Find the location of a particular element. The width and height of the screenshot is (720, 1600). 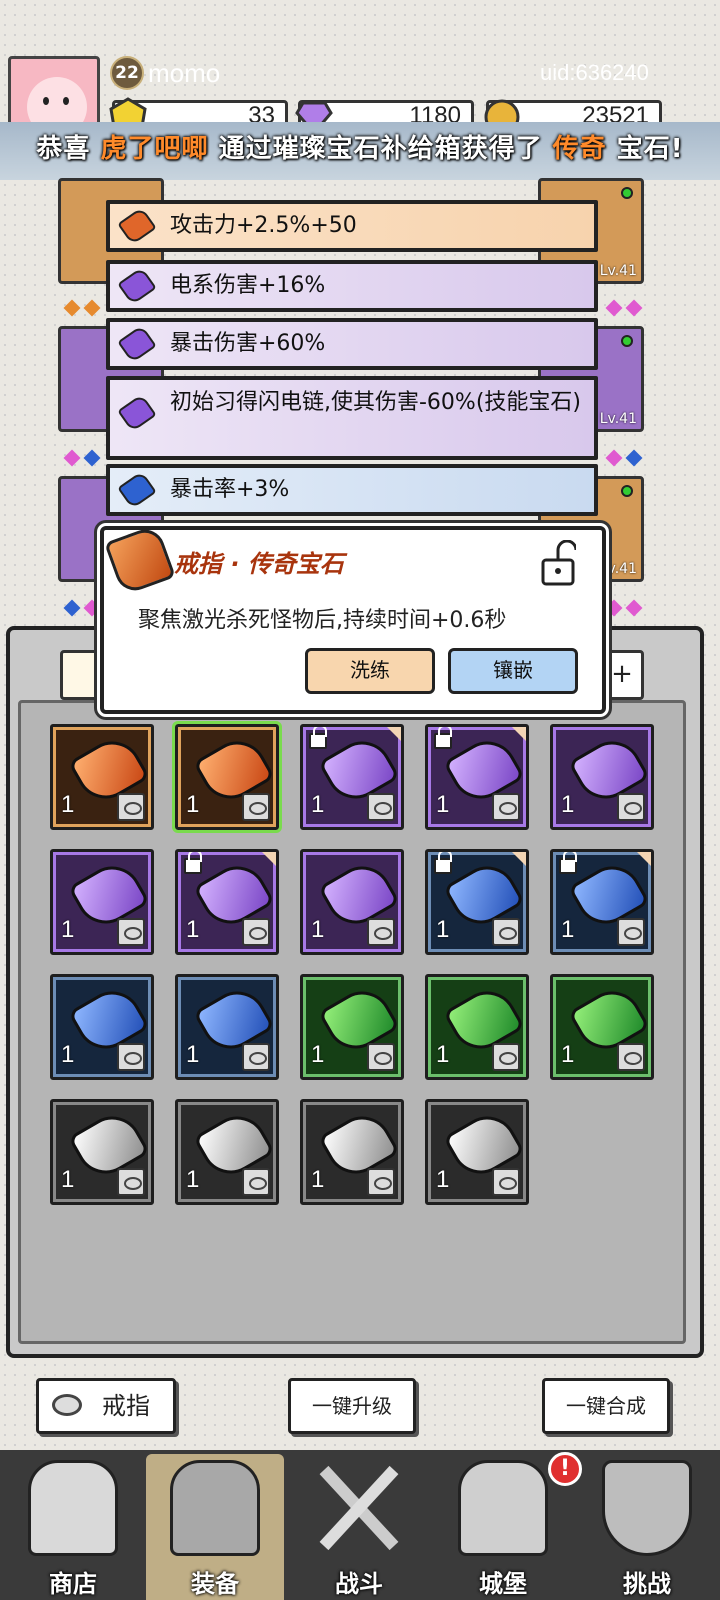

stat-row: 暴击伤害+60% is located at coordinates (352, 344).